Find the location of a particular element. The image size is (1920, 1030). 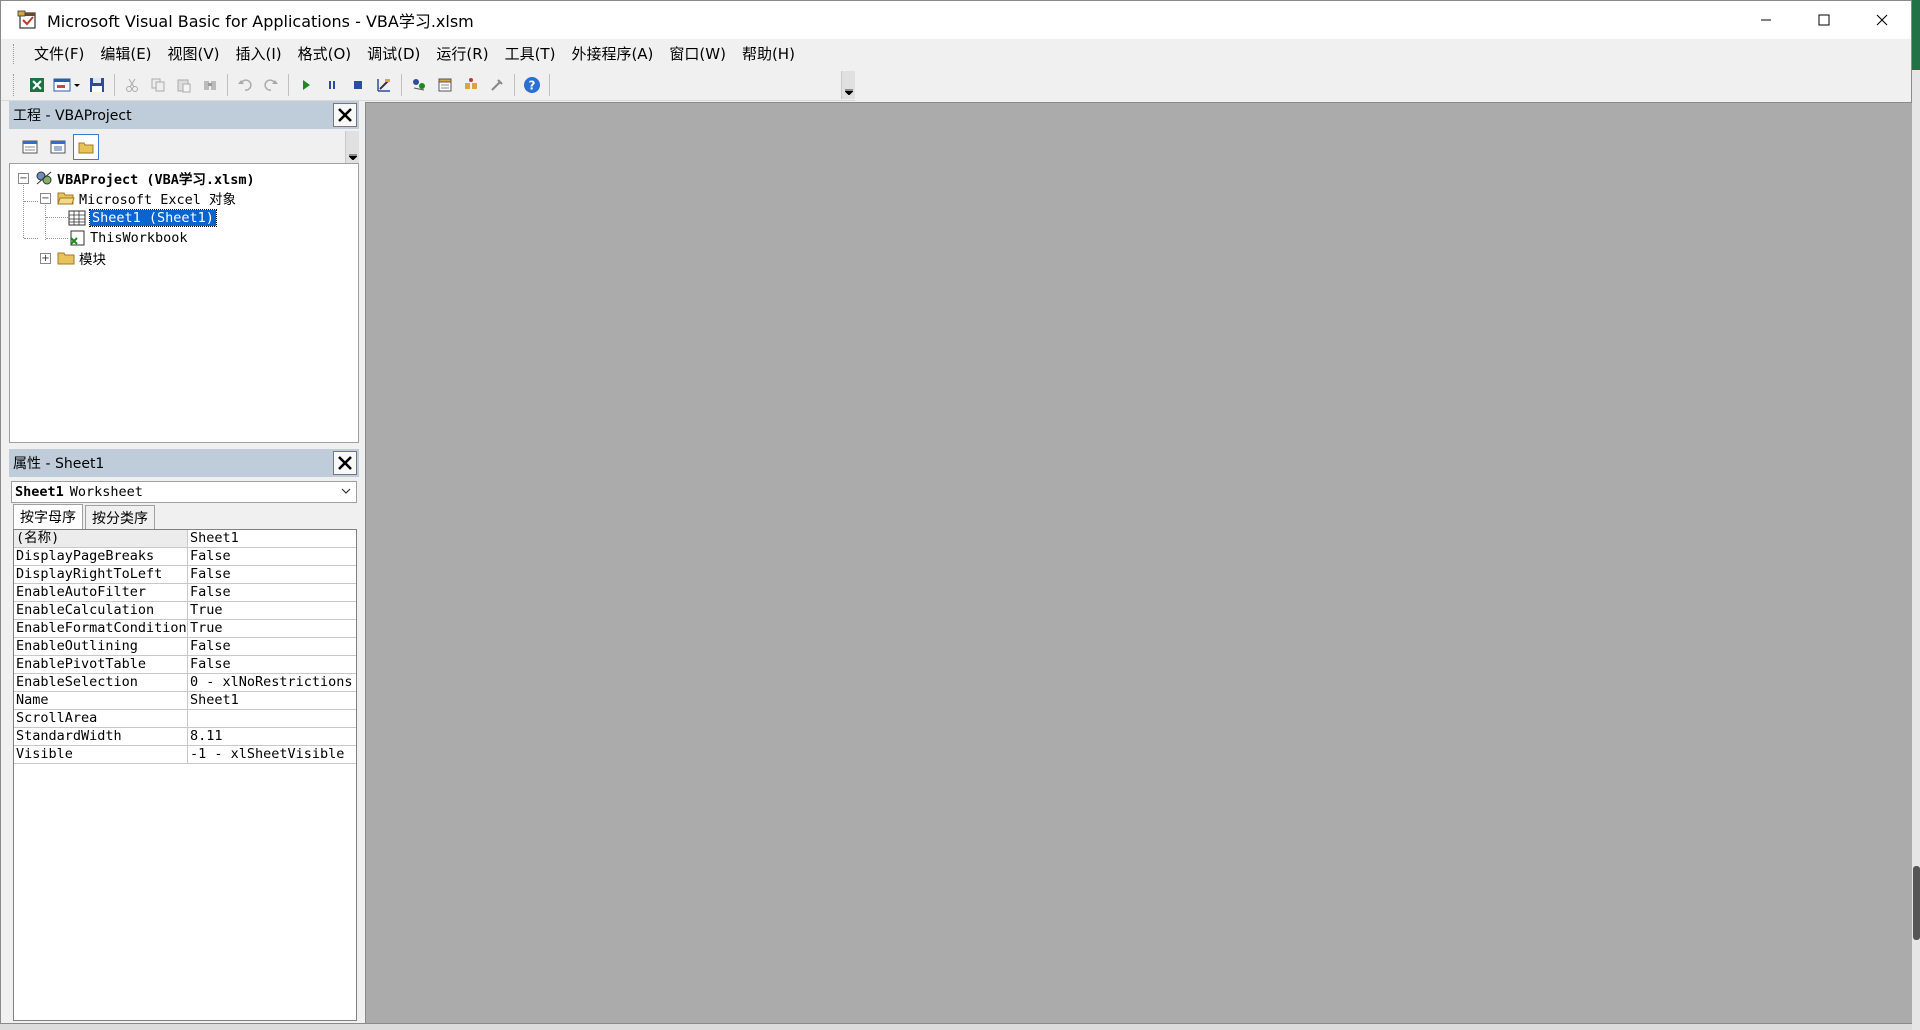

property-row: EnableAutoFilter False is located at coordinates (185, 593).